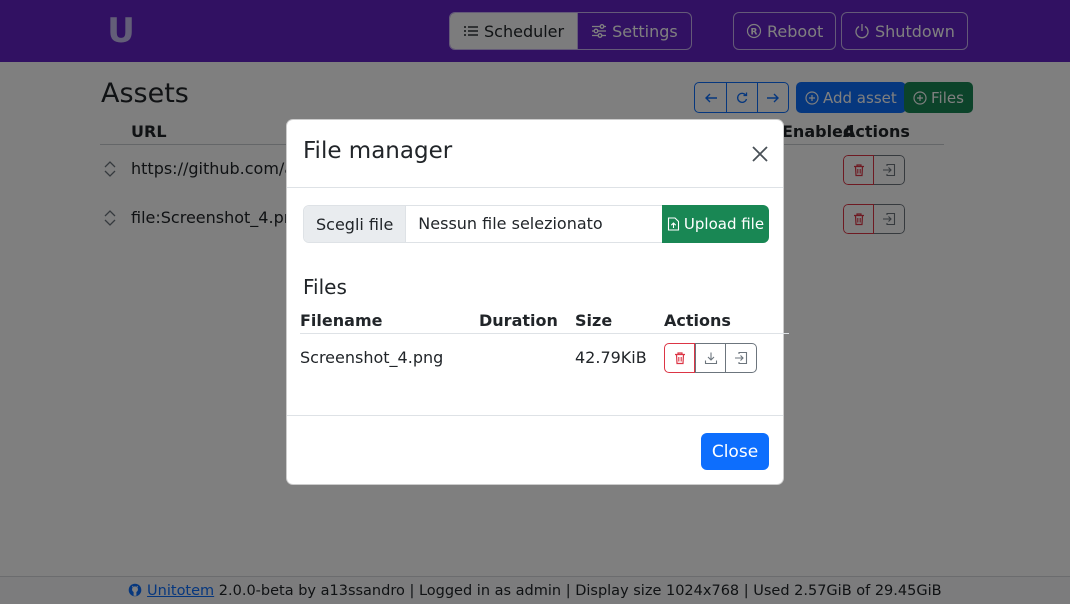 This screenshot has width=1070, height=604. I want to click on close-button: Close, so click(735, 451).